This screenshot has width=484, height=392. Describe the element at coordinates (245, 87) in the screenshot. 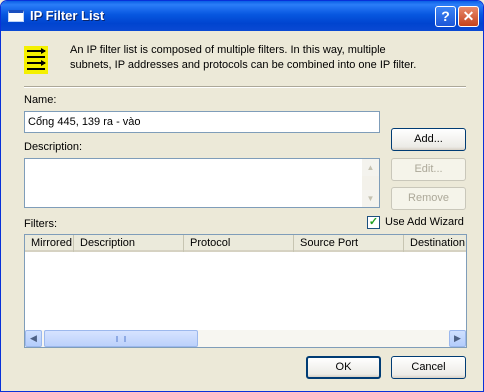

I see `separator` at that location.